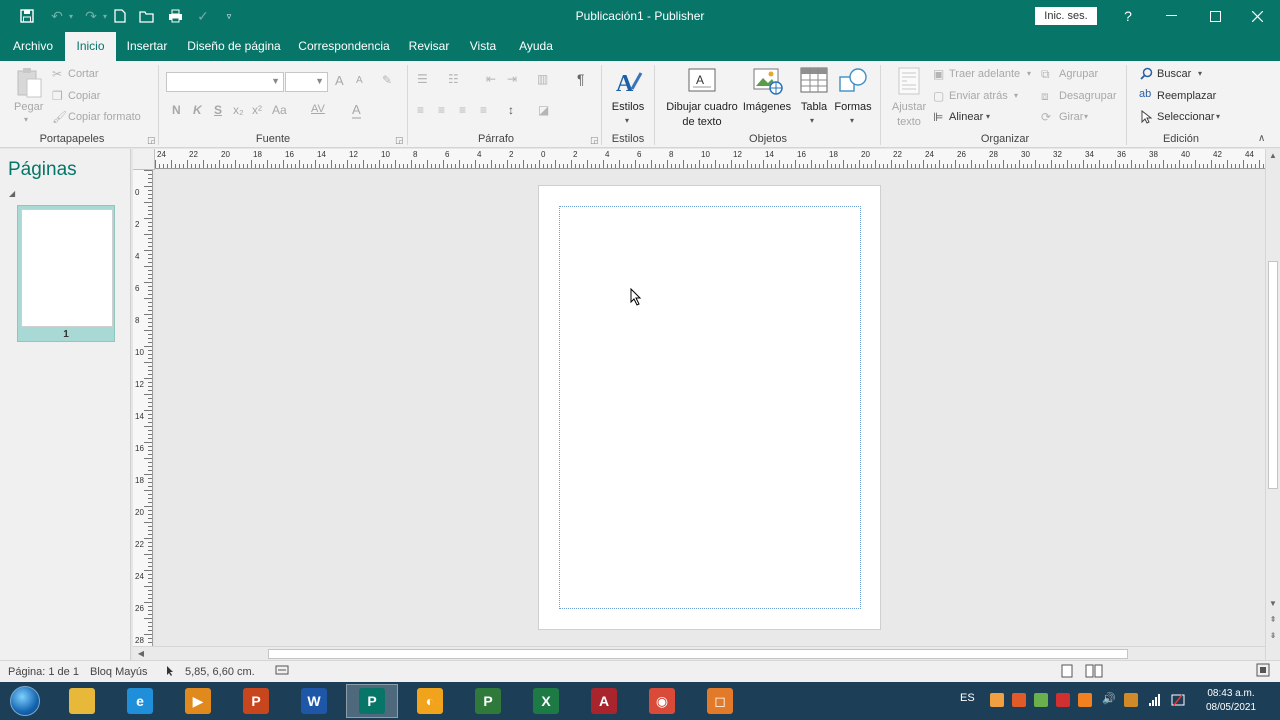  I want to click on minimize-icon, so click(1171, 16).